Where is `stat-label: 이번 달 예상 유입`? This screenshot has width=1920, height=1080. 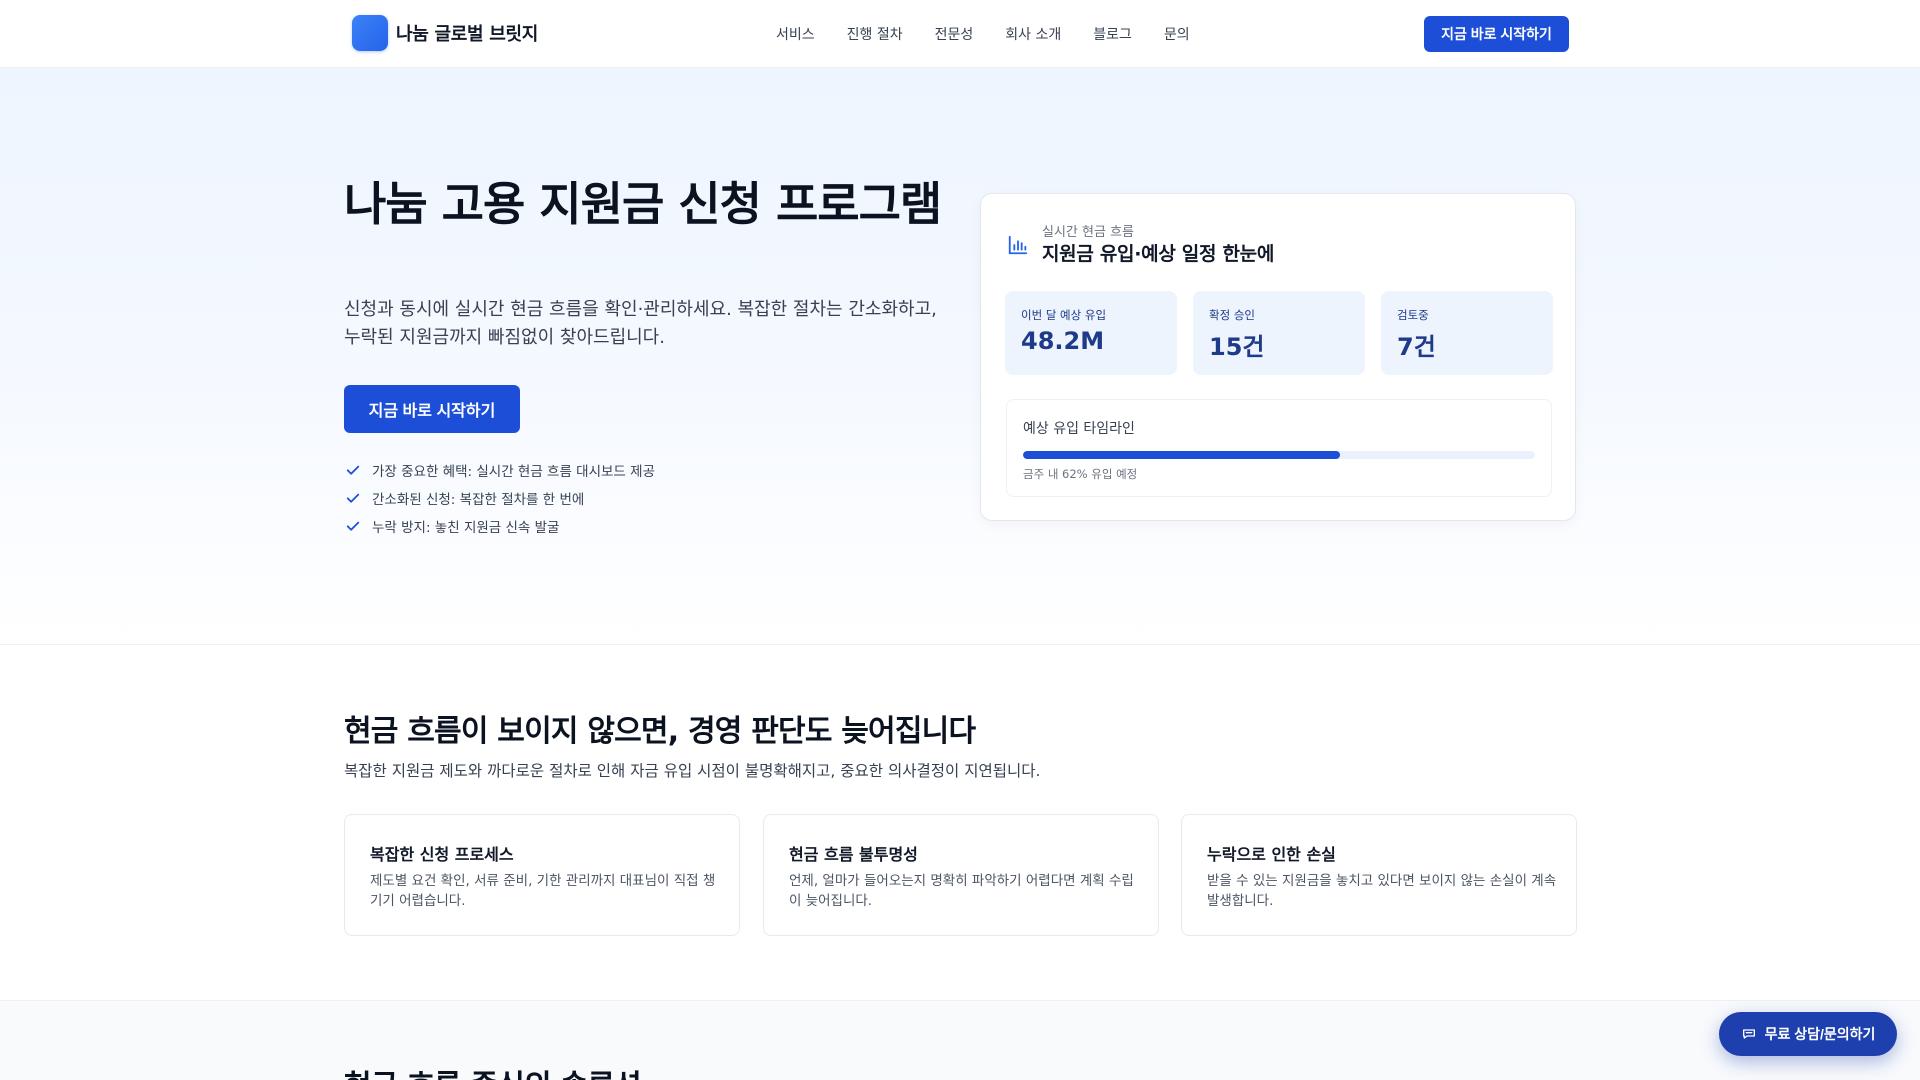
stat-label: 이번 달 예상 유입 is located at coordinates (1064, 315).